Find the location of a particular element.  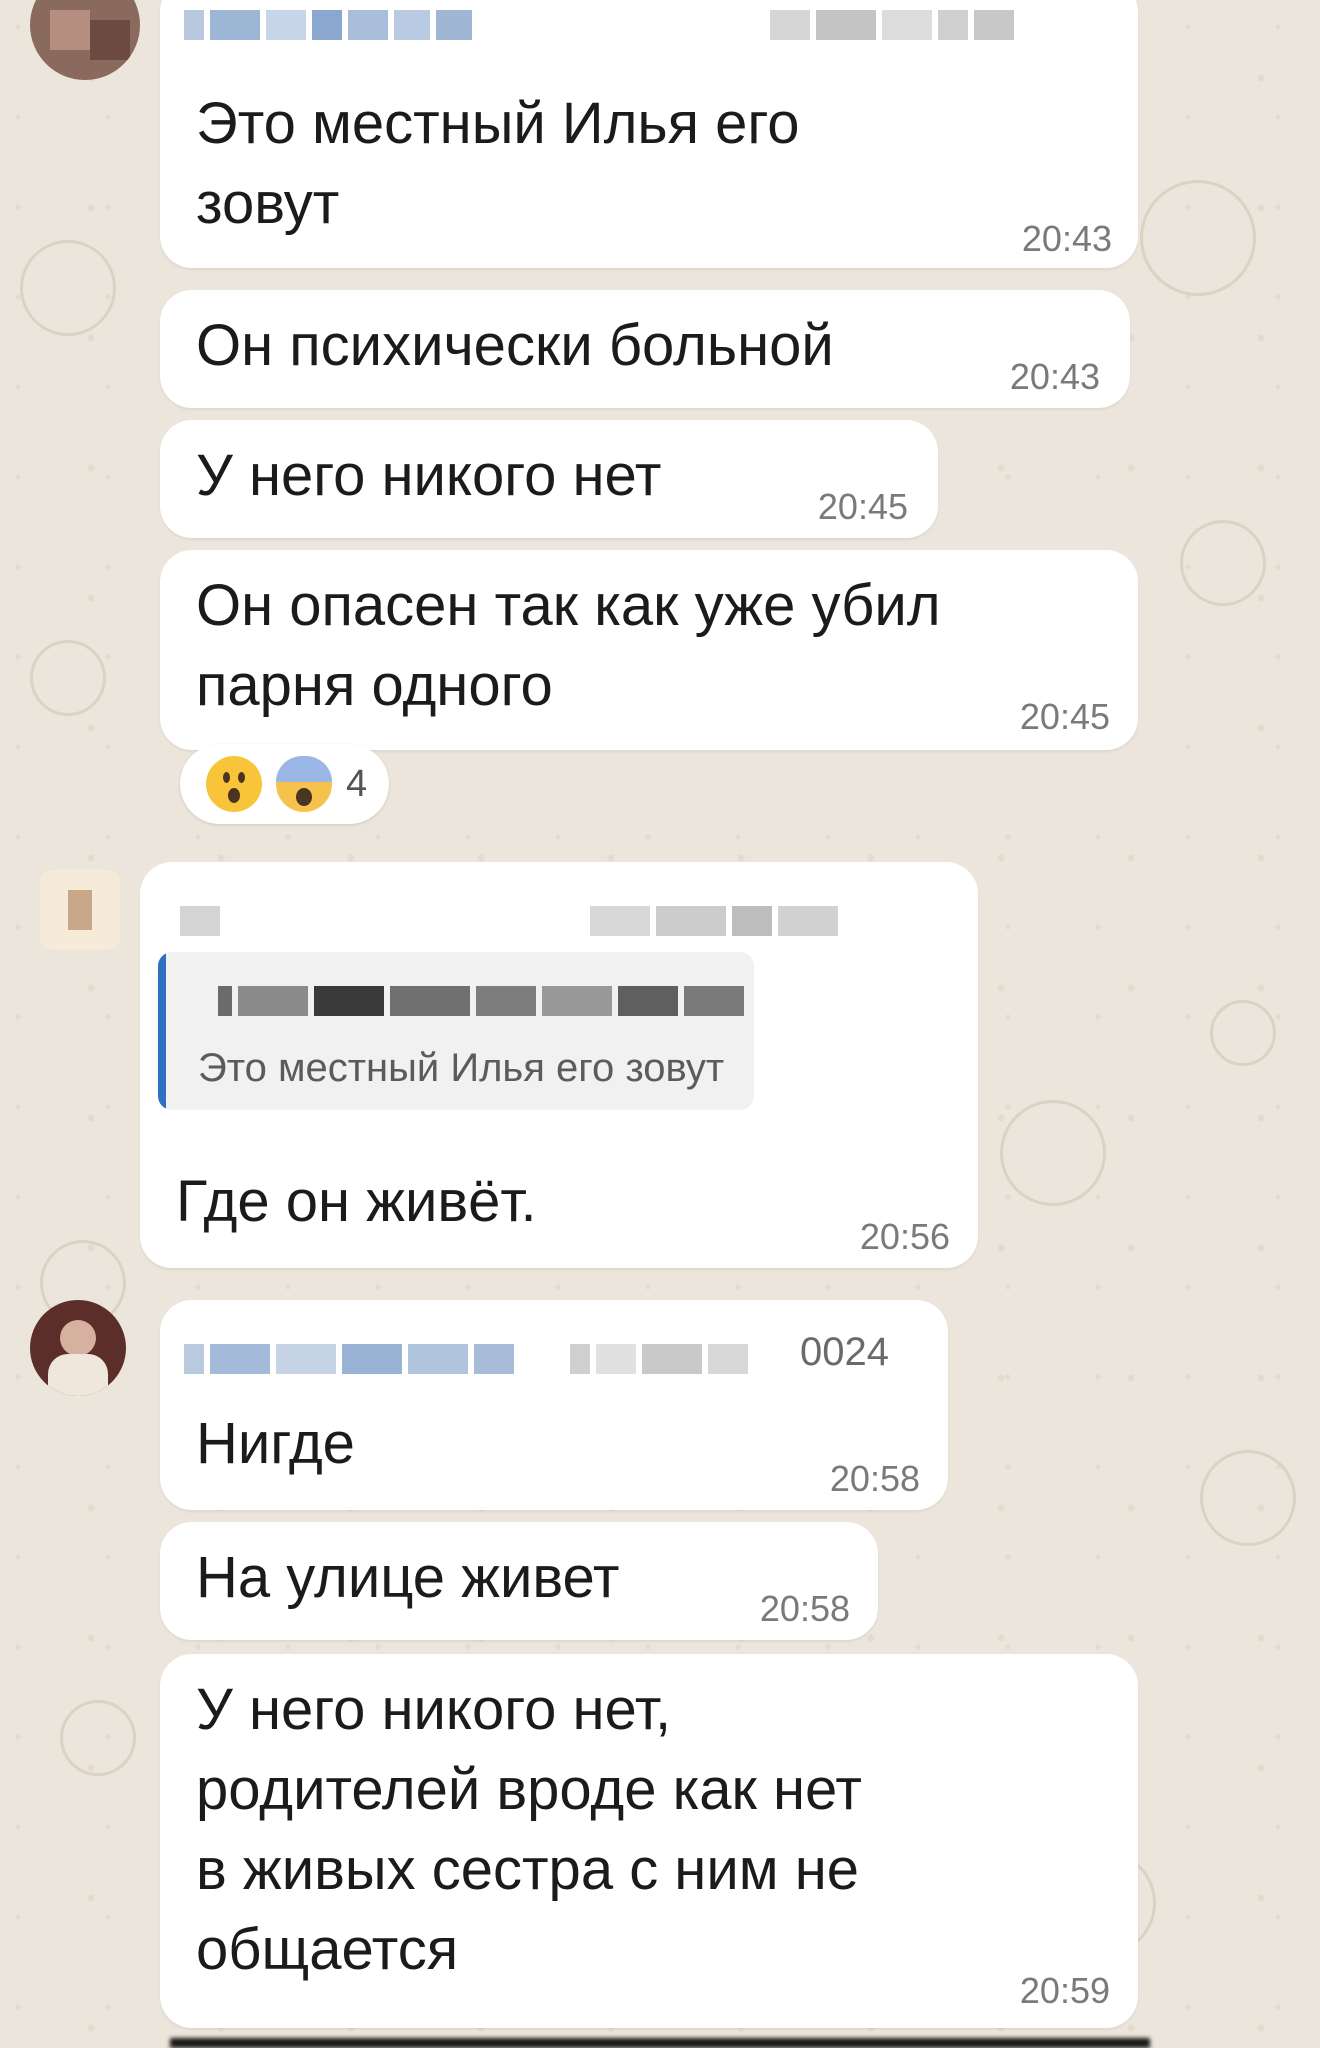

sender-phone-suffix: 0024 is located at coordinates (844, 1352).